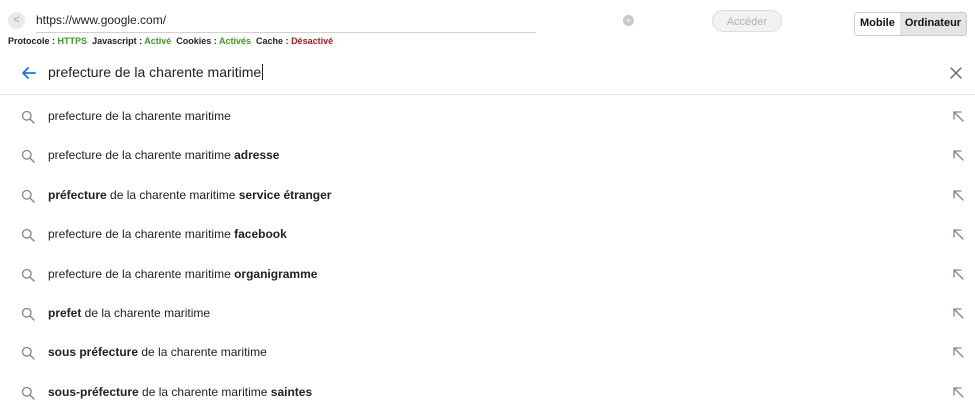  What do you see at coordinates (93, 391) in the screenshot?
I see `suggestion-text-bold: sous-préfecture` at bounding box center [93, 391].